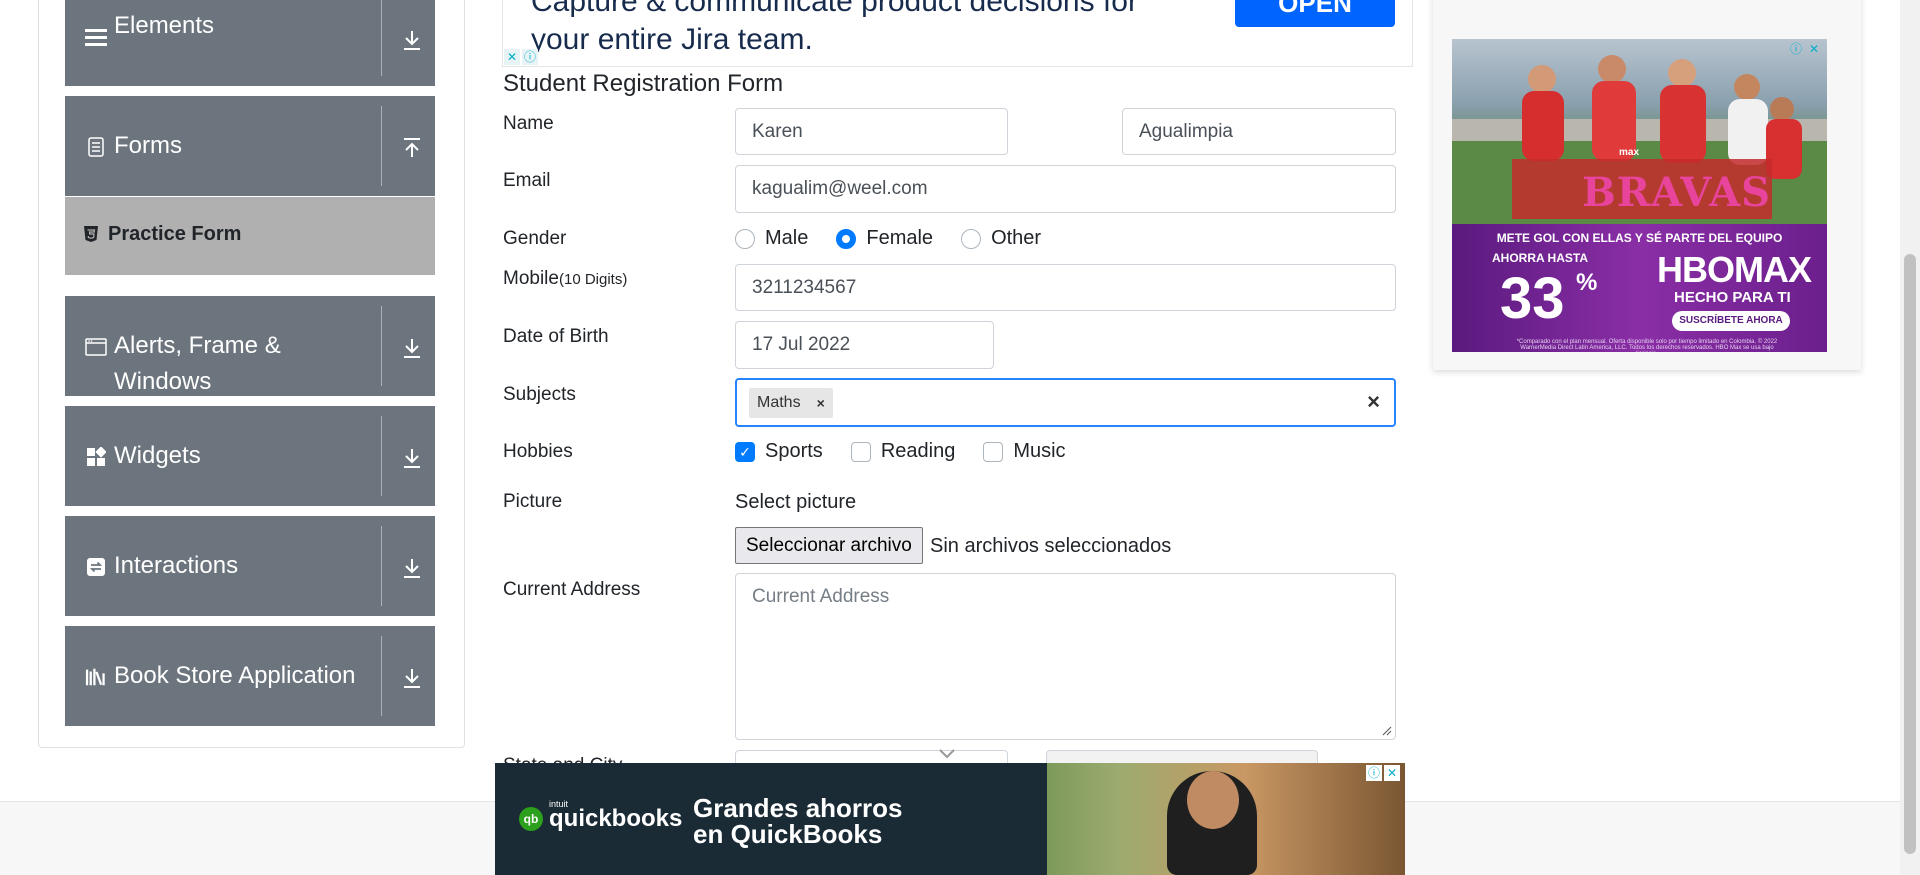 Image resolution: width=1920 pixels, height=875 pixels. I want to click on subject-chip-label: Maths, so click(779, 402).